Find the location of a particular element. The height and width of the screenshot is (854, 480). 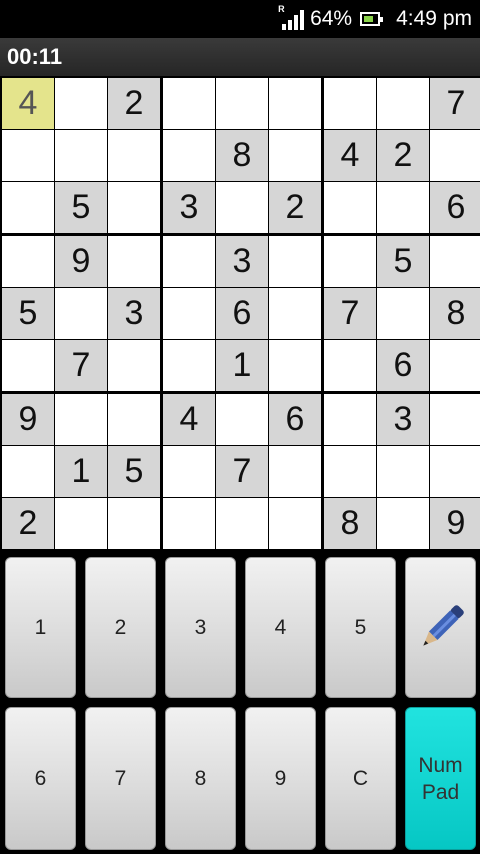

numpad-label-line1: Num is located at coordinates (440, 765).